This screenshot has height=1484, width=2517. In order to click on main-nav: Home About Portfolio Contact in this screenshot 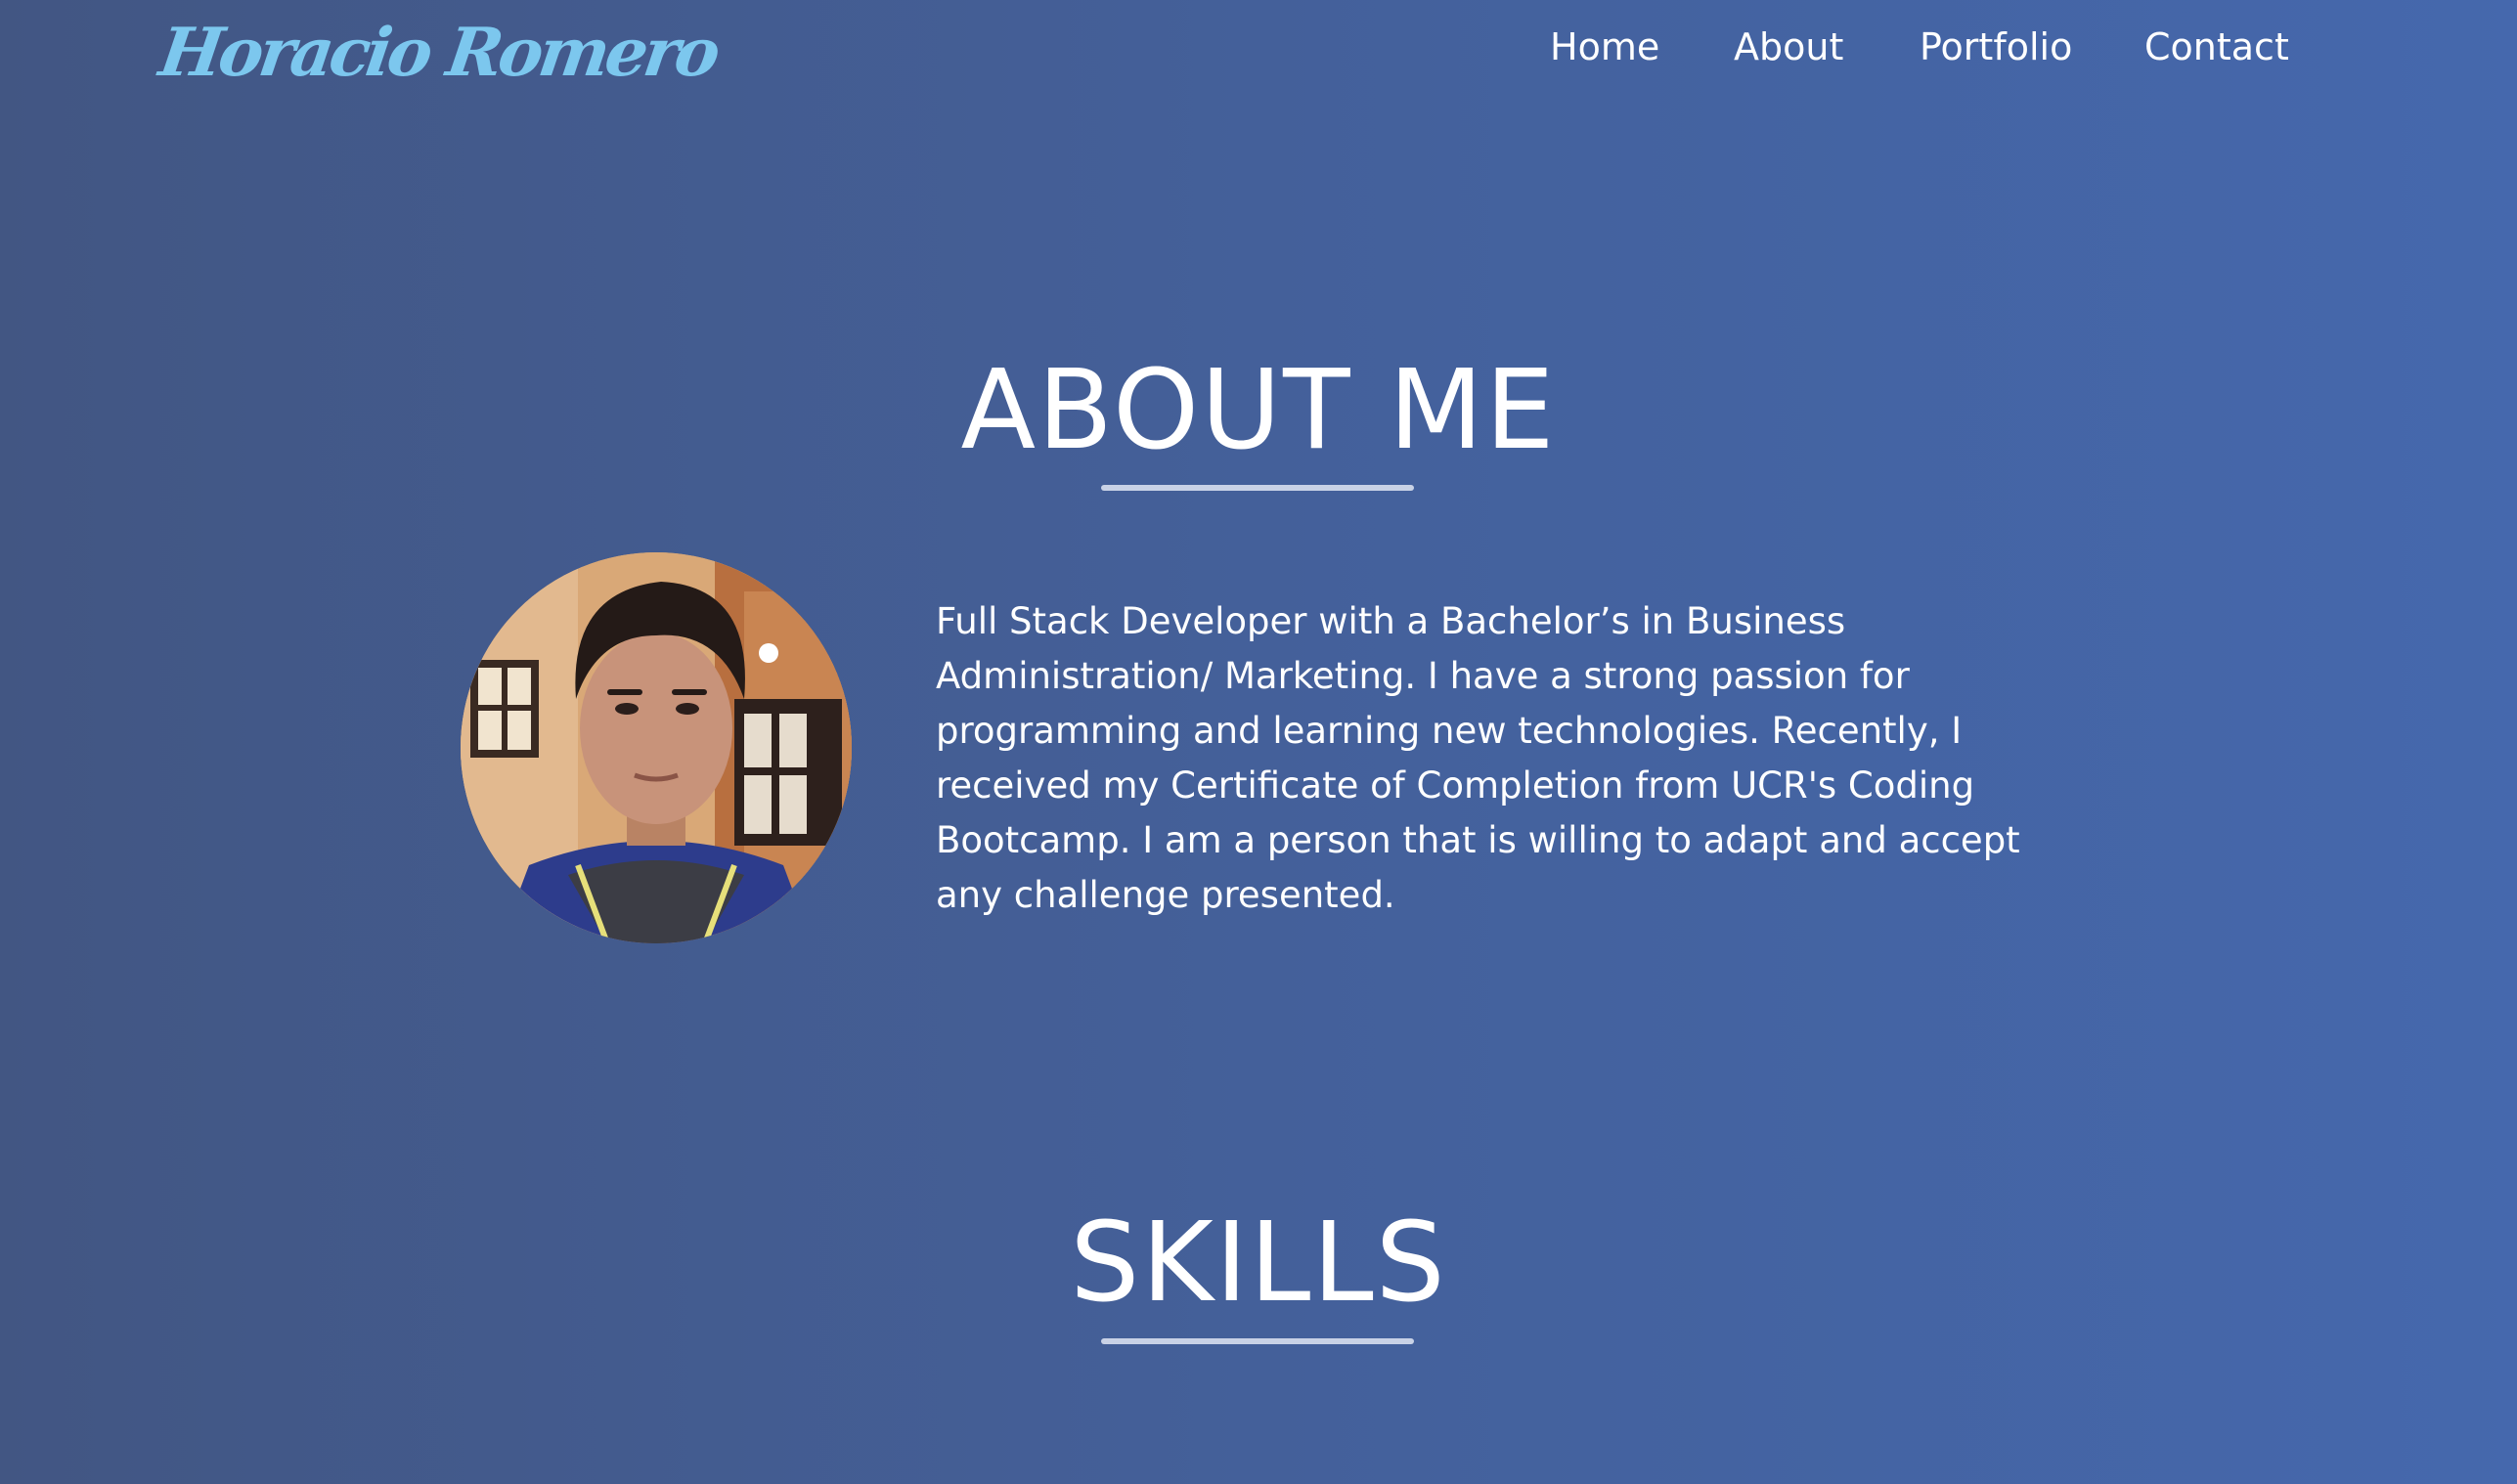, I will do `click(1259, 49)`.